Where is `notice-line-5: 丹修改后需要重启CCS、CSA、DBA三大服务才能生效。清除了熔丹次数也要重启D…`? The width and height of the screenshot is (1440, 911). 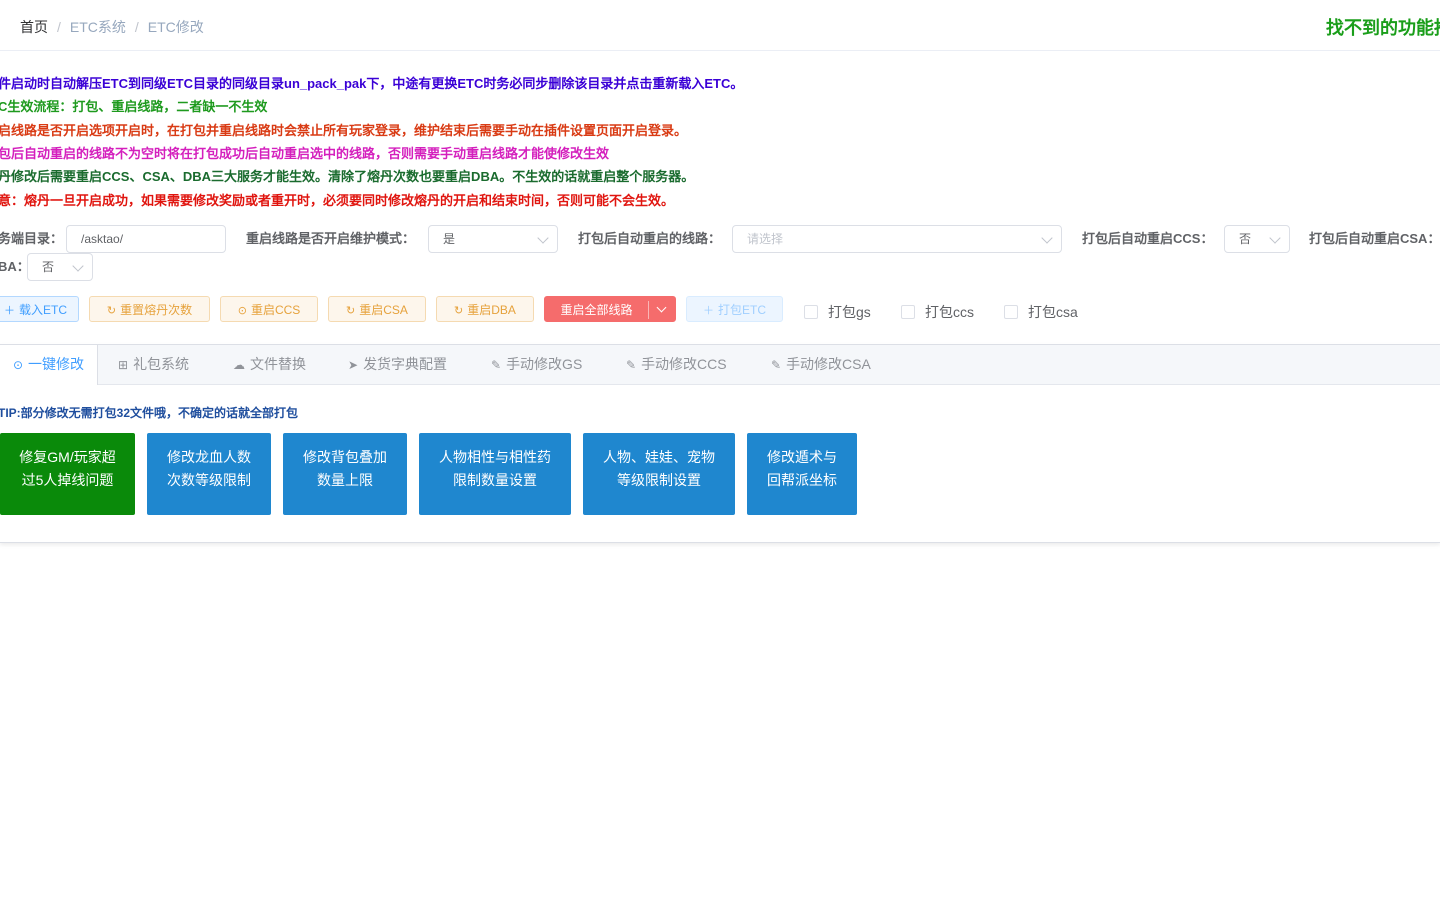 notice-line-5: 丹修改后需要重启CCS、CSA、DBA三大服务才能生效。清除了熔丹次数也要重启D… is located at coordinates (347, 176).